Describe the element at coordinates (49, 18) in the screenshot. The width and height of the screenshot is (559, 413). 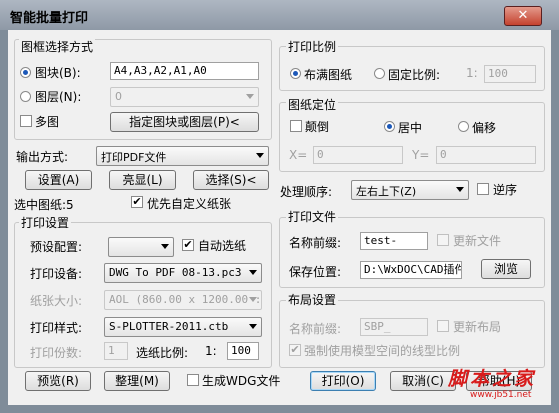
I see `window-title: 智能批量打印` at that location.